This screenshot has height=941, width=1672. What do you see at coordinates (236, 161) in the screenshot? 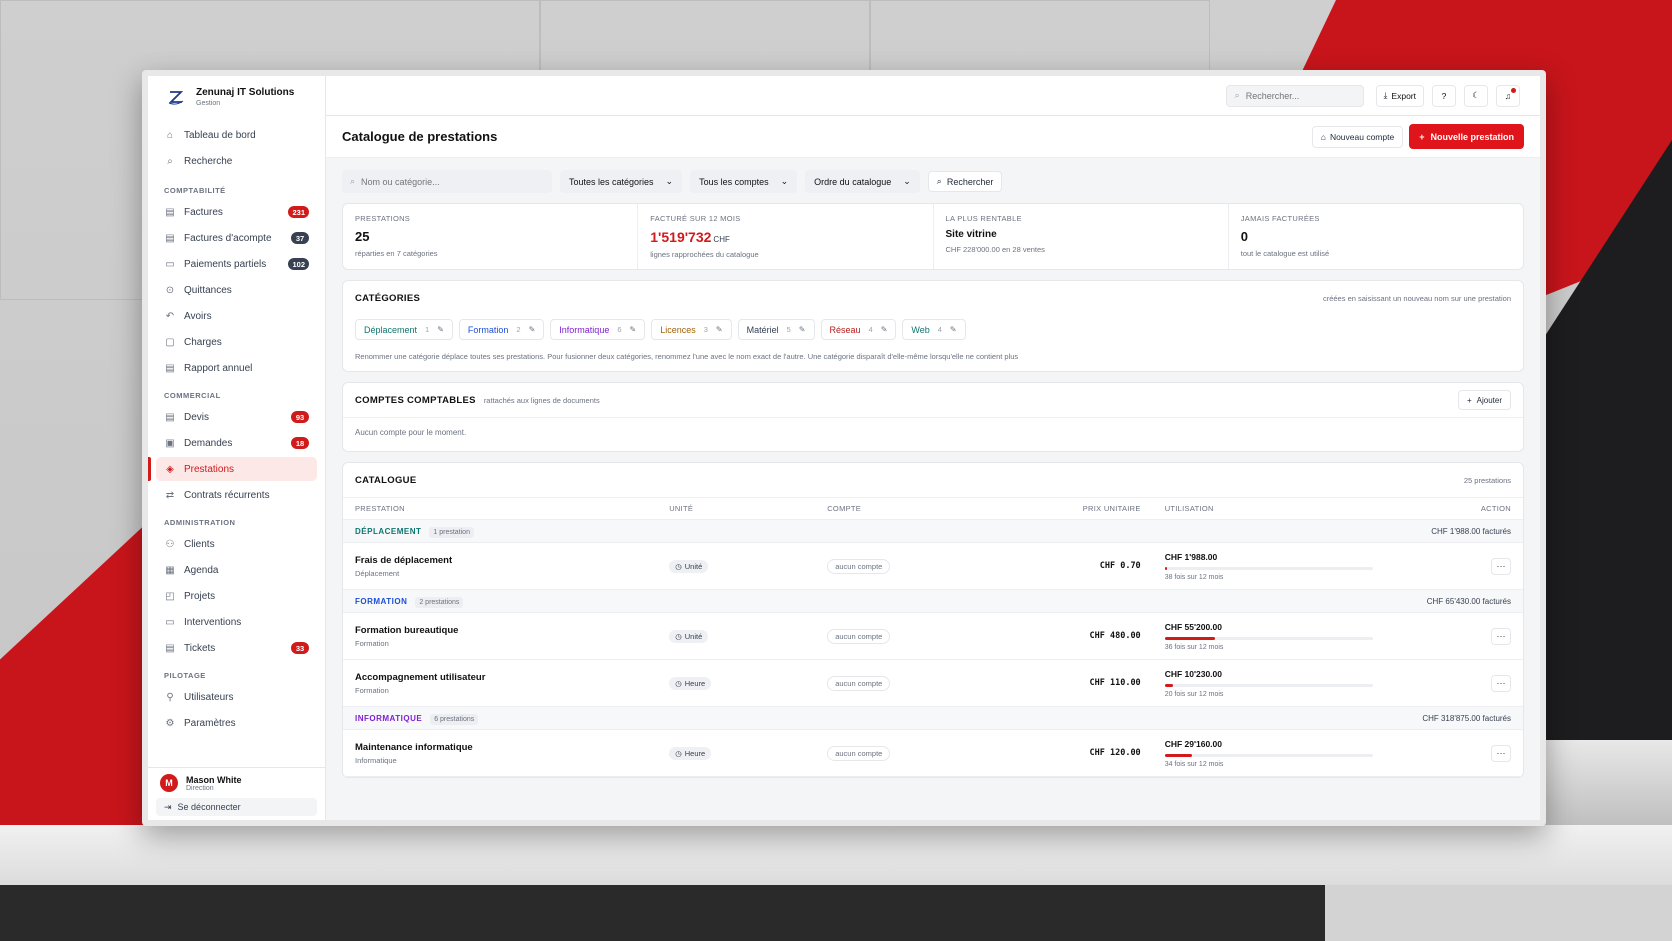
I see `sidebar-item-recherche: ⌕ Recherche` at bounding box center [236, 161].